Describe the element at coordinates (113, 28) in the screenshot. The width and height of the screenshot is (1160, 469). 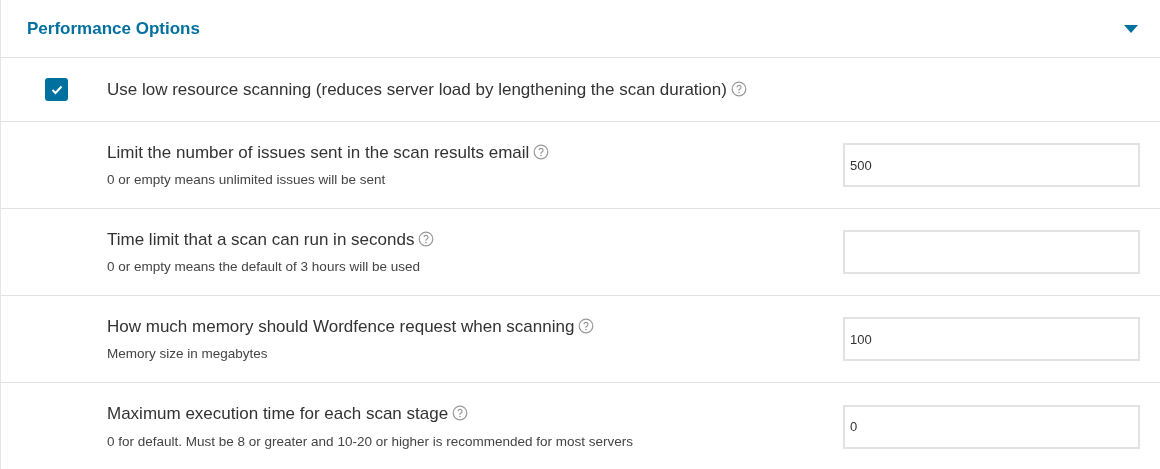
I see `section-title: Performance Options` at that location.